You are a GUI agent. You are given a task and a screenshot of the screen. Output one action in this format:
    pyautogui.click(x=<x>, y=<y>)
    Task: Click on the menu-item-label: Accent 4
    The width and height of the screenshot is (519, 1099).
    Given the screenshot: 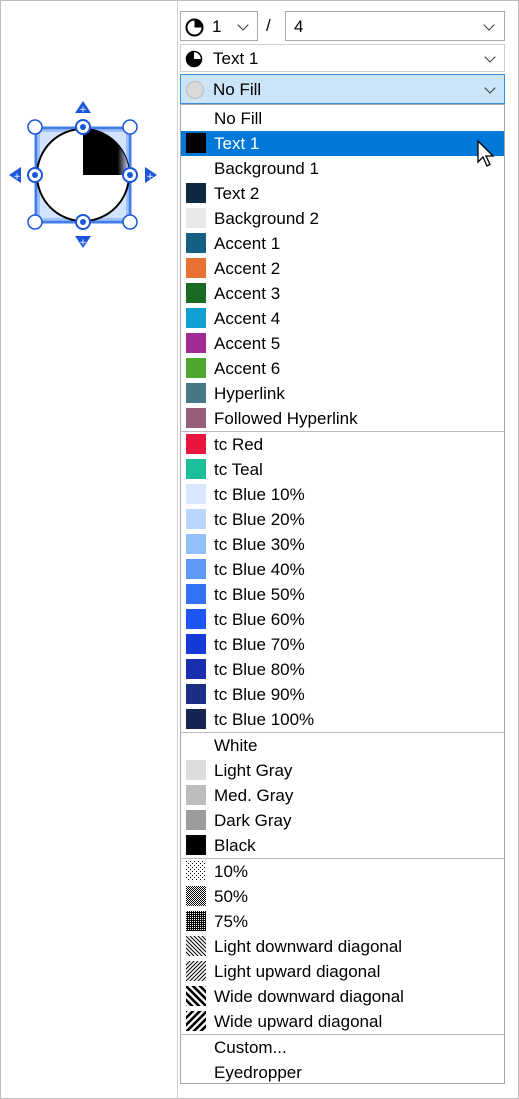 What is the action you would take?
    pyautogui.click(x=247, y=318)
    